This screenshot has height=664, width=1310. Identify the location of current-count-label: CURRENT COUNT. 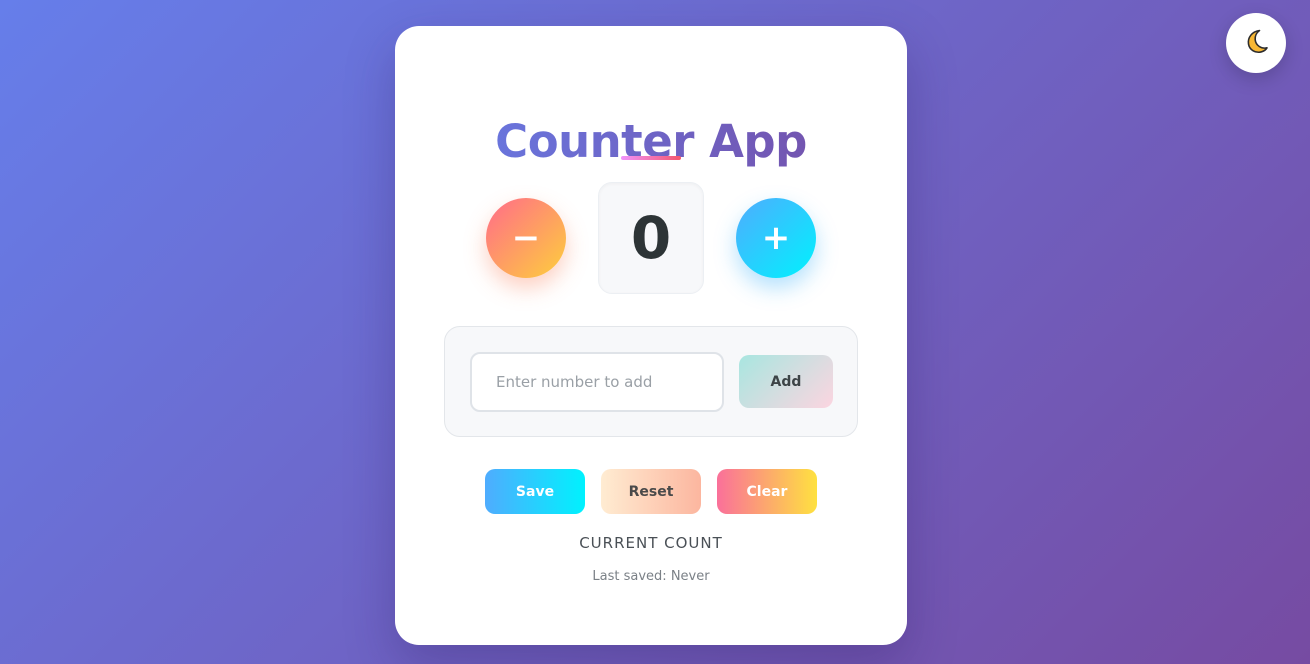
(651, 543).